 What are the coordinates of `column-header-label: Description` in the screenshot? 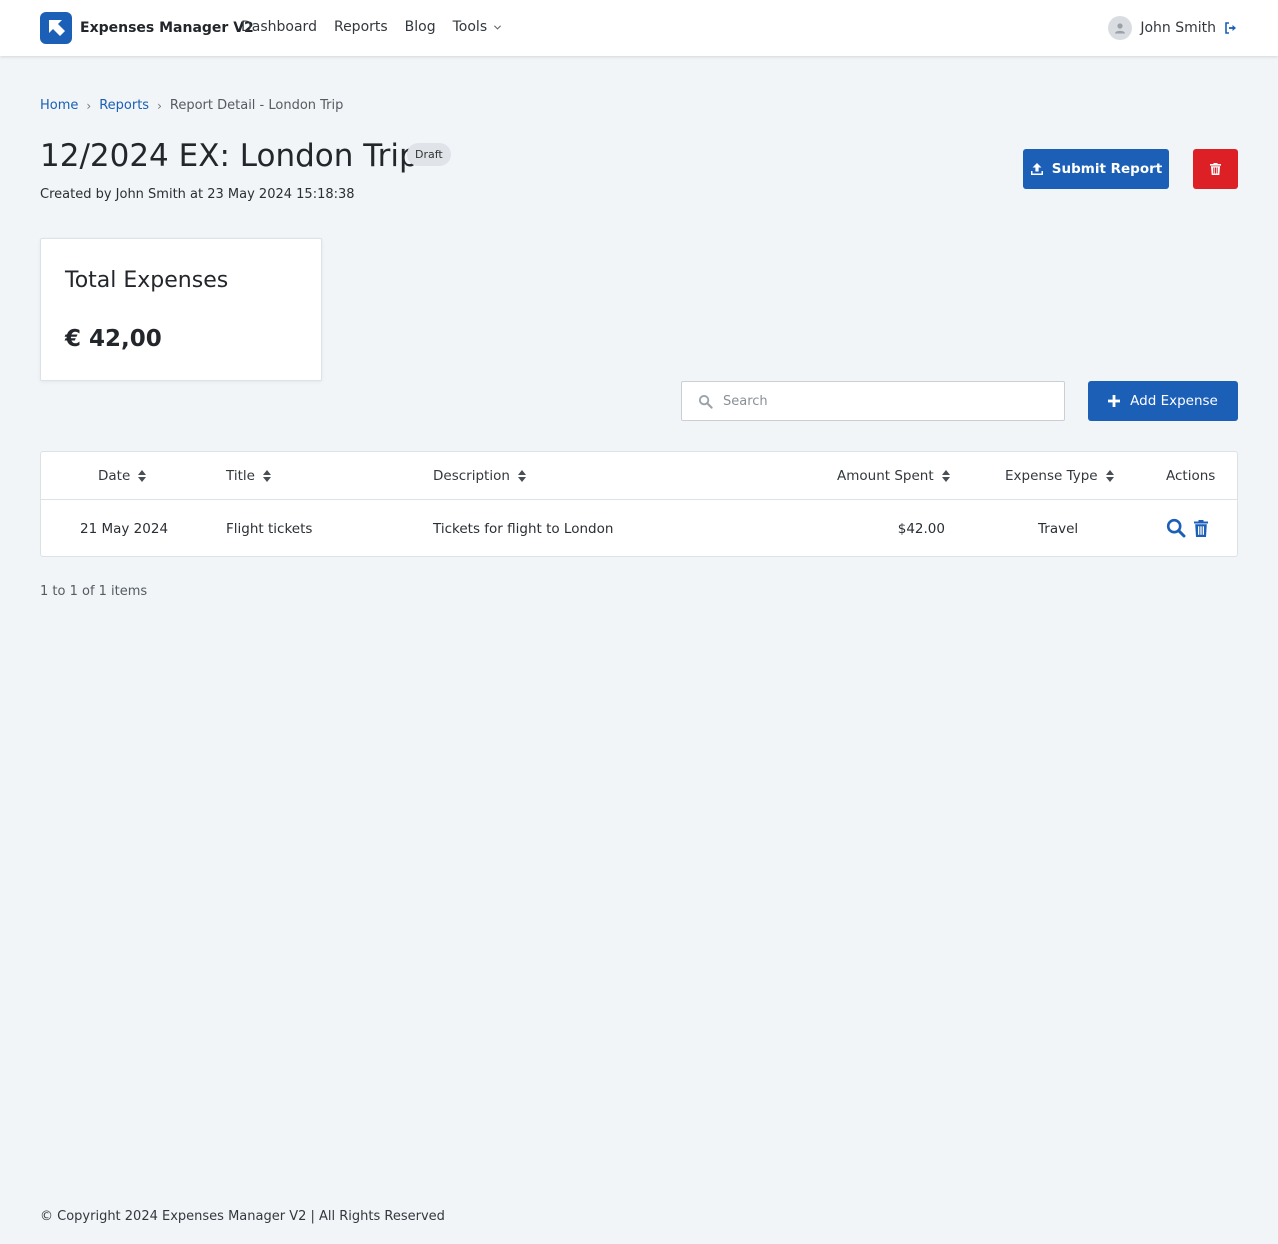 It's located at (471, 476).